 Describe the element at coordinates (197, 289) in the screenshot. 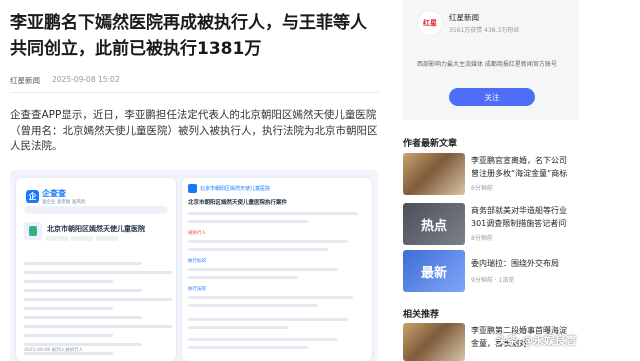

I see `panel-court-label: 执行法院` at that location.